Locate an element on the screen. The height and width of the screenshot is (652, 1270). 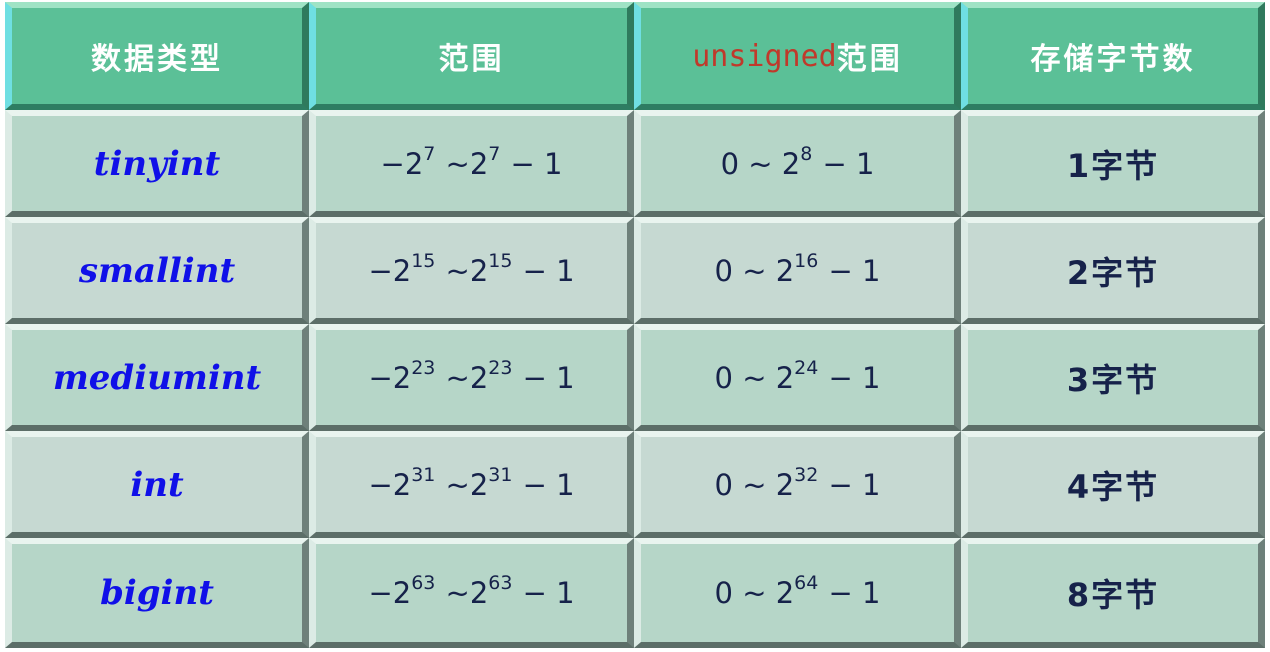
type-cell: bigint is located at coordinates (157, 593).